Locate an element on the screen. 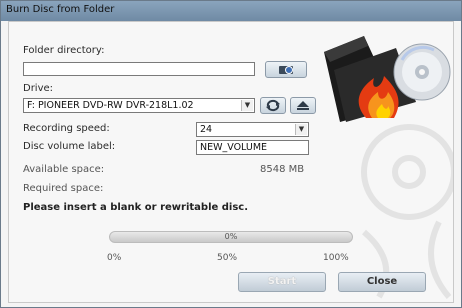  drive-select-value: F: PIONEER DVD-RW DVR-218L1.02 is located at coordinates (110, 105).